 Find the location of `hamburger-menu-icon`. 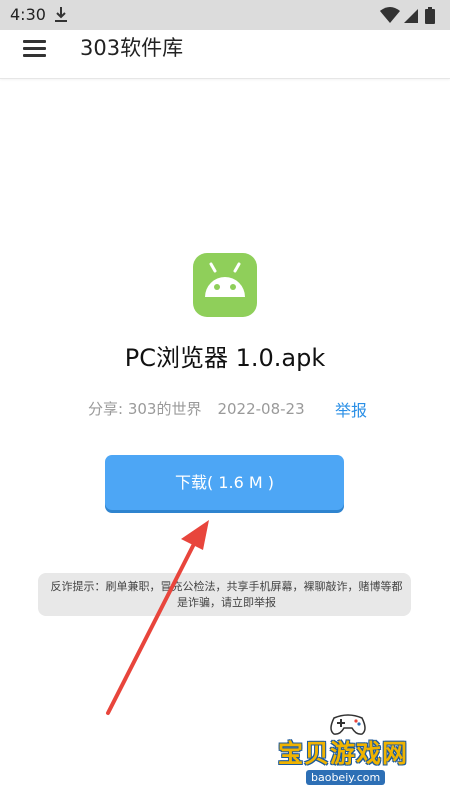

hamburger-menu-icon is located at coordinates (35, 50).